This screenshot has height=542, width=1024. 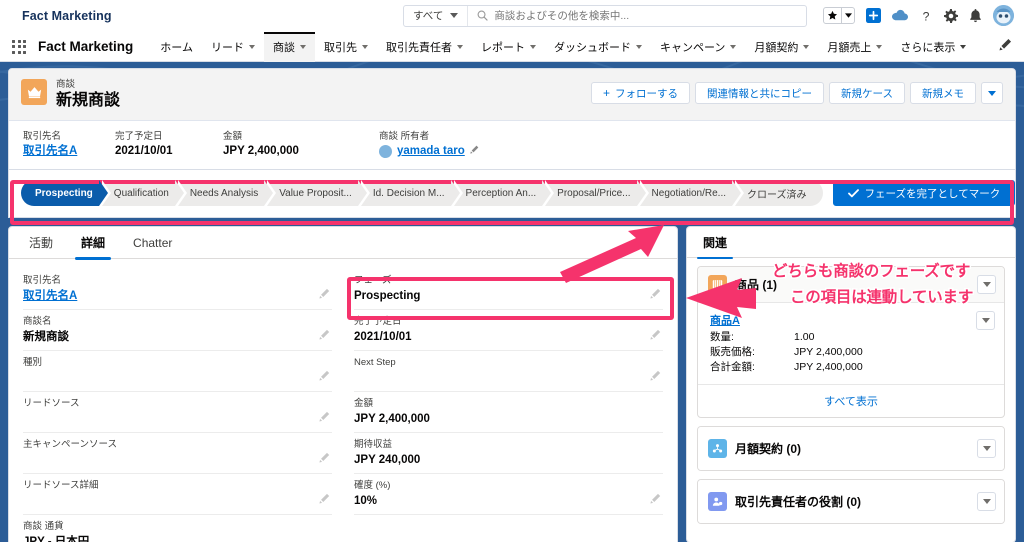 What do you see at coordinates (992, 93) in the screenshot?
I see `record-actions-more-button` at bounding box center [992, 93].